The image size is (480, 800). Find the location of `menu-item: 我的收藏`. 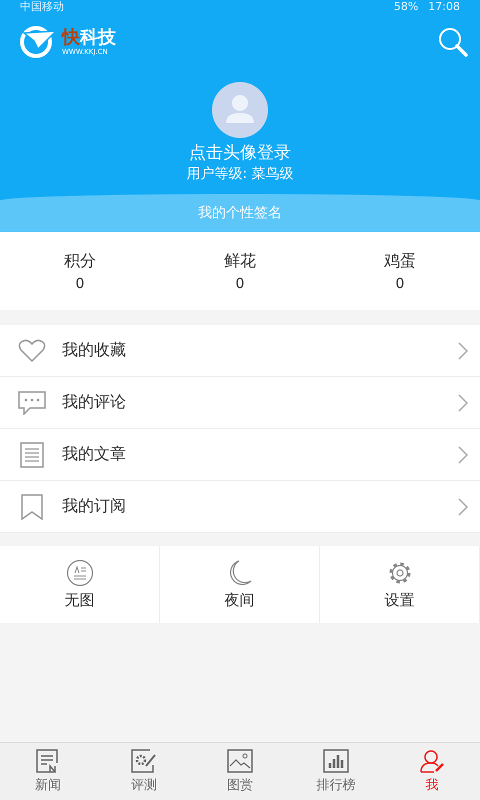

menu-item: 我的收藏 is located at coordinates (240, 351).